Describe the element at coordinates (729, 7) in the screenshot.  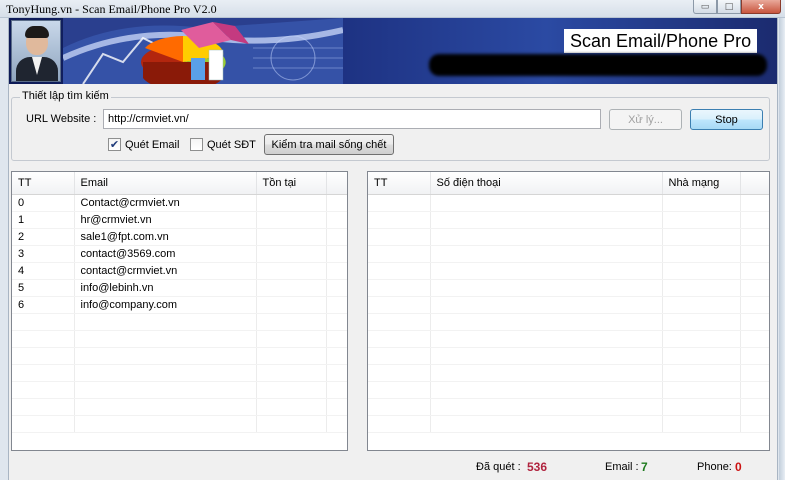
I see `maximize-button: □` at that location.